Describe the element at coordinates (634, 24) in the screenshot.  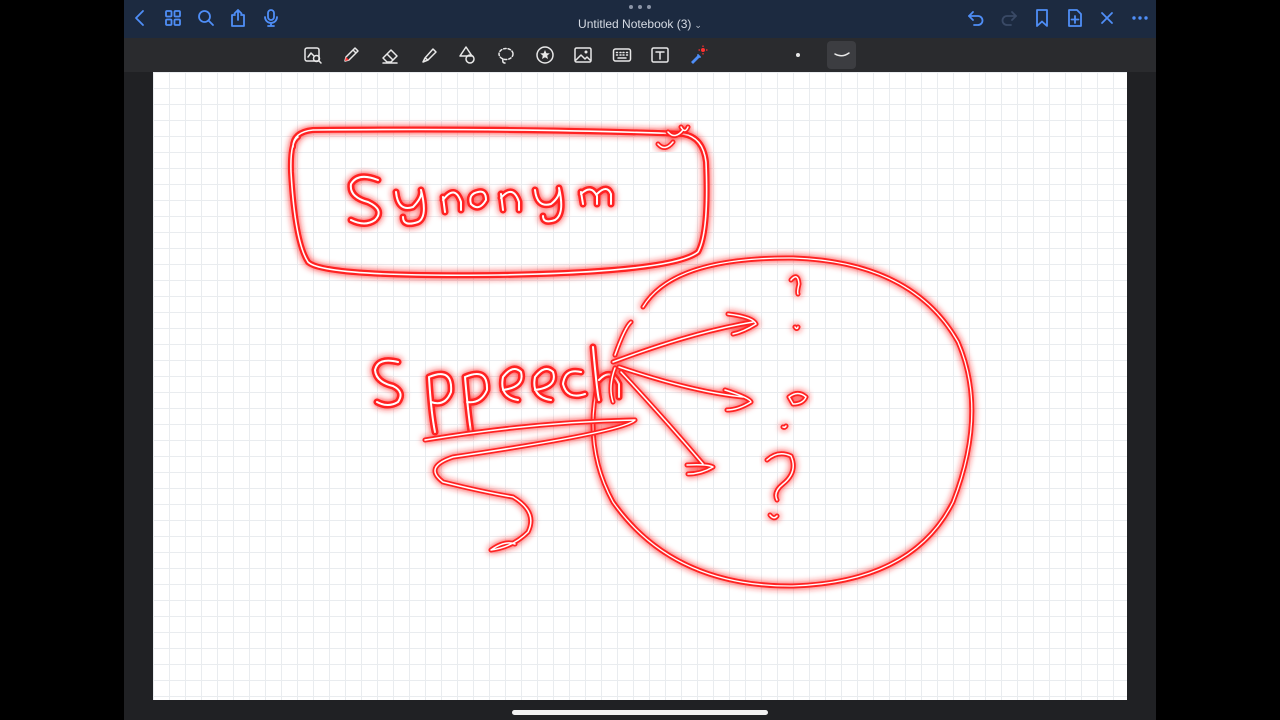
I see `notebook-title-text: Untitled Notebook (3)` at that location.